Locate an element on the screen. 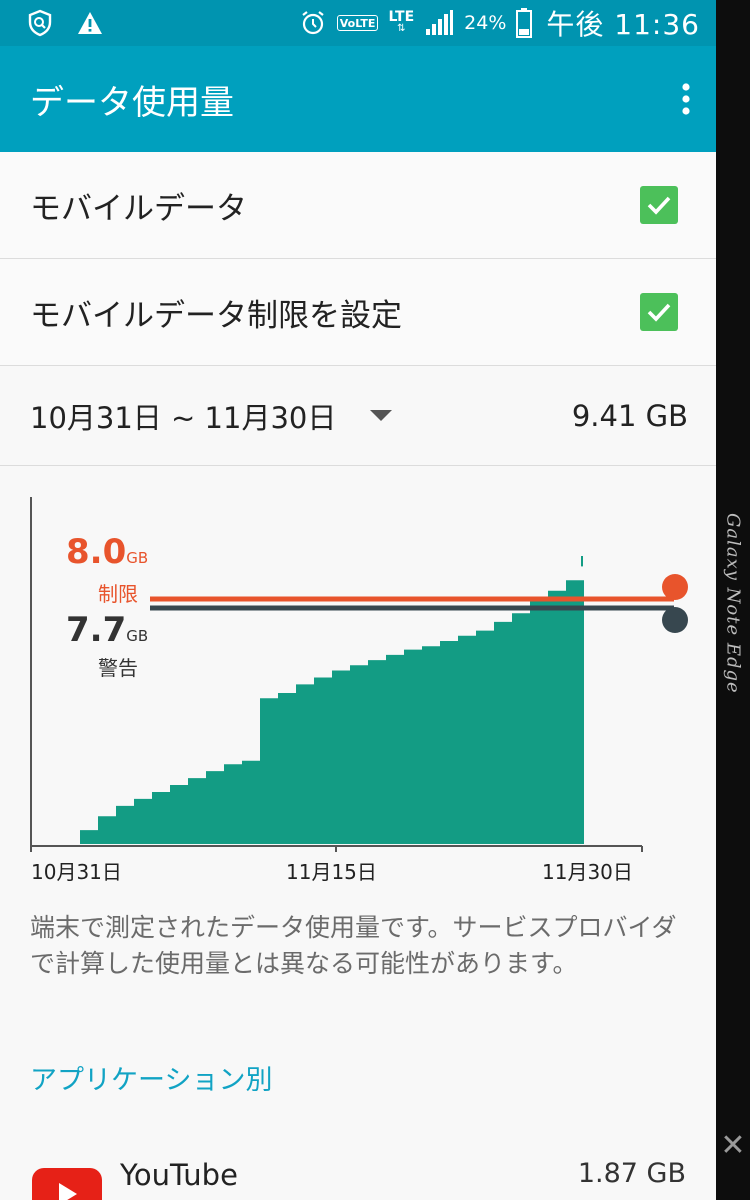 This screenshot has height=1200, width=750. youtube-icon is located at coordinates (67, 1184).